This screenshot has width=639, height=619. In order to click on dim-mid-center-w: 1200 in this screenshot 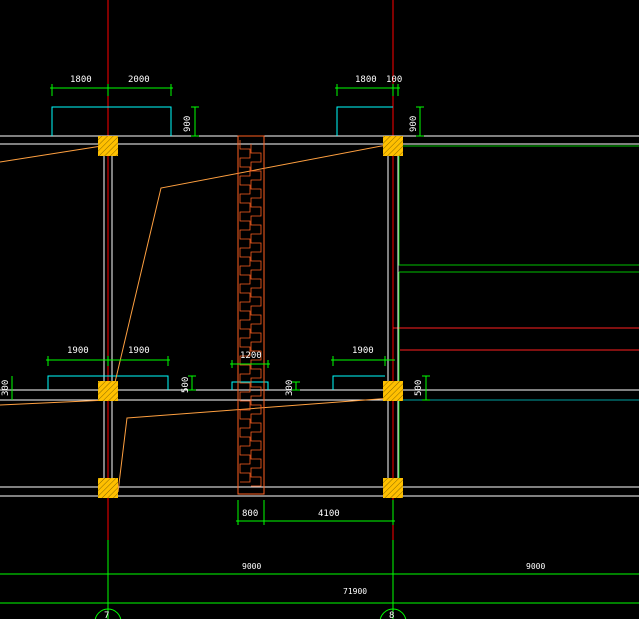, I will do `click(251, 356)`.